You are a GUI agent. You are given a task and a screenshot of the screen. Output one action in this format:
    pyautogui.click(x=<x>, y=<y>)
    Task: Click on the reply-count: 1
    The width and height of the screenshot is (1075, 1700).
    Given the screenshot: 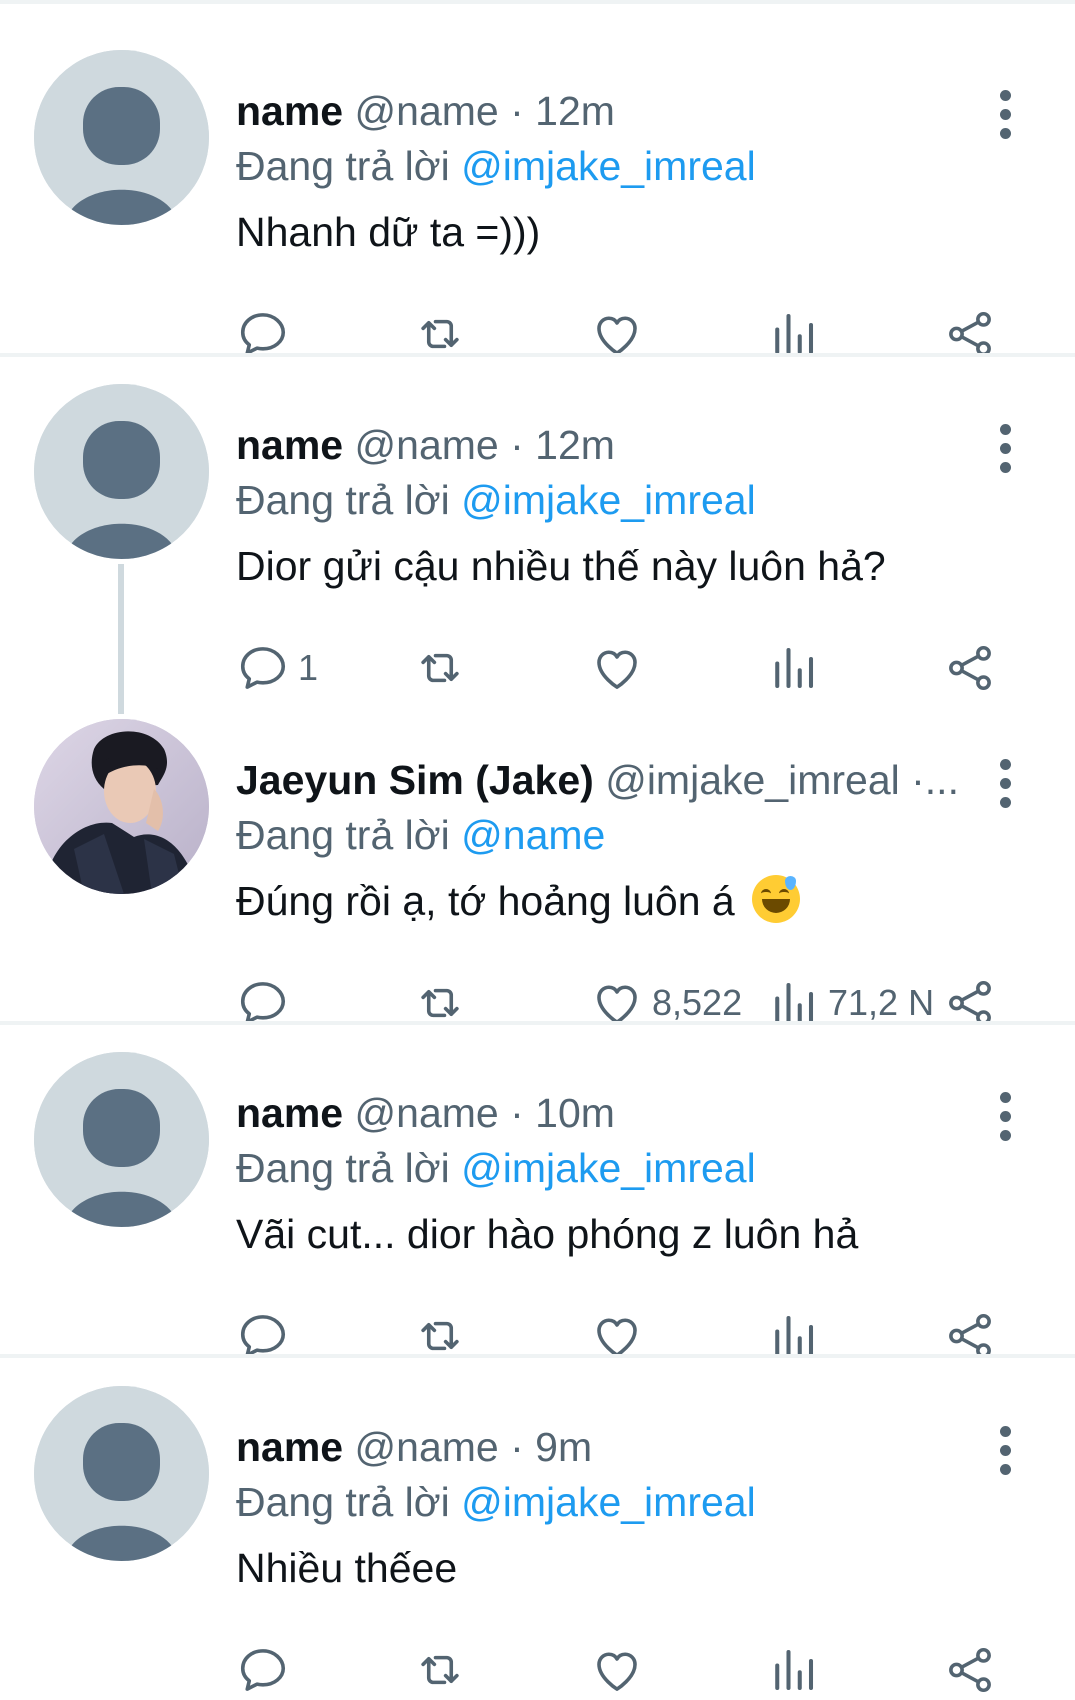 What is the action you would take?
    pyautogui.click(x=308, y=667)
    